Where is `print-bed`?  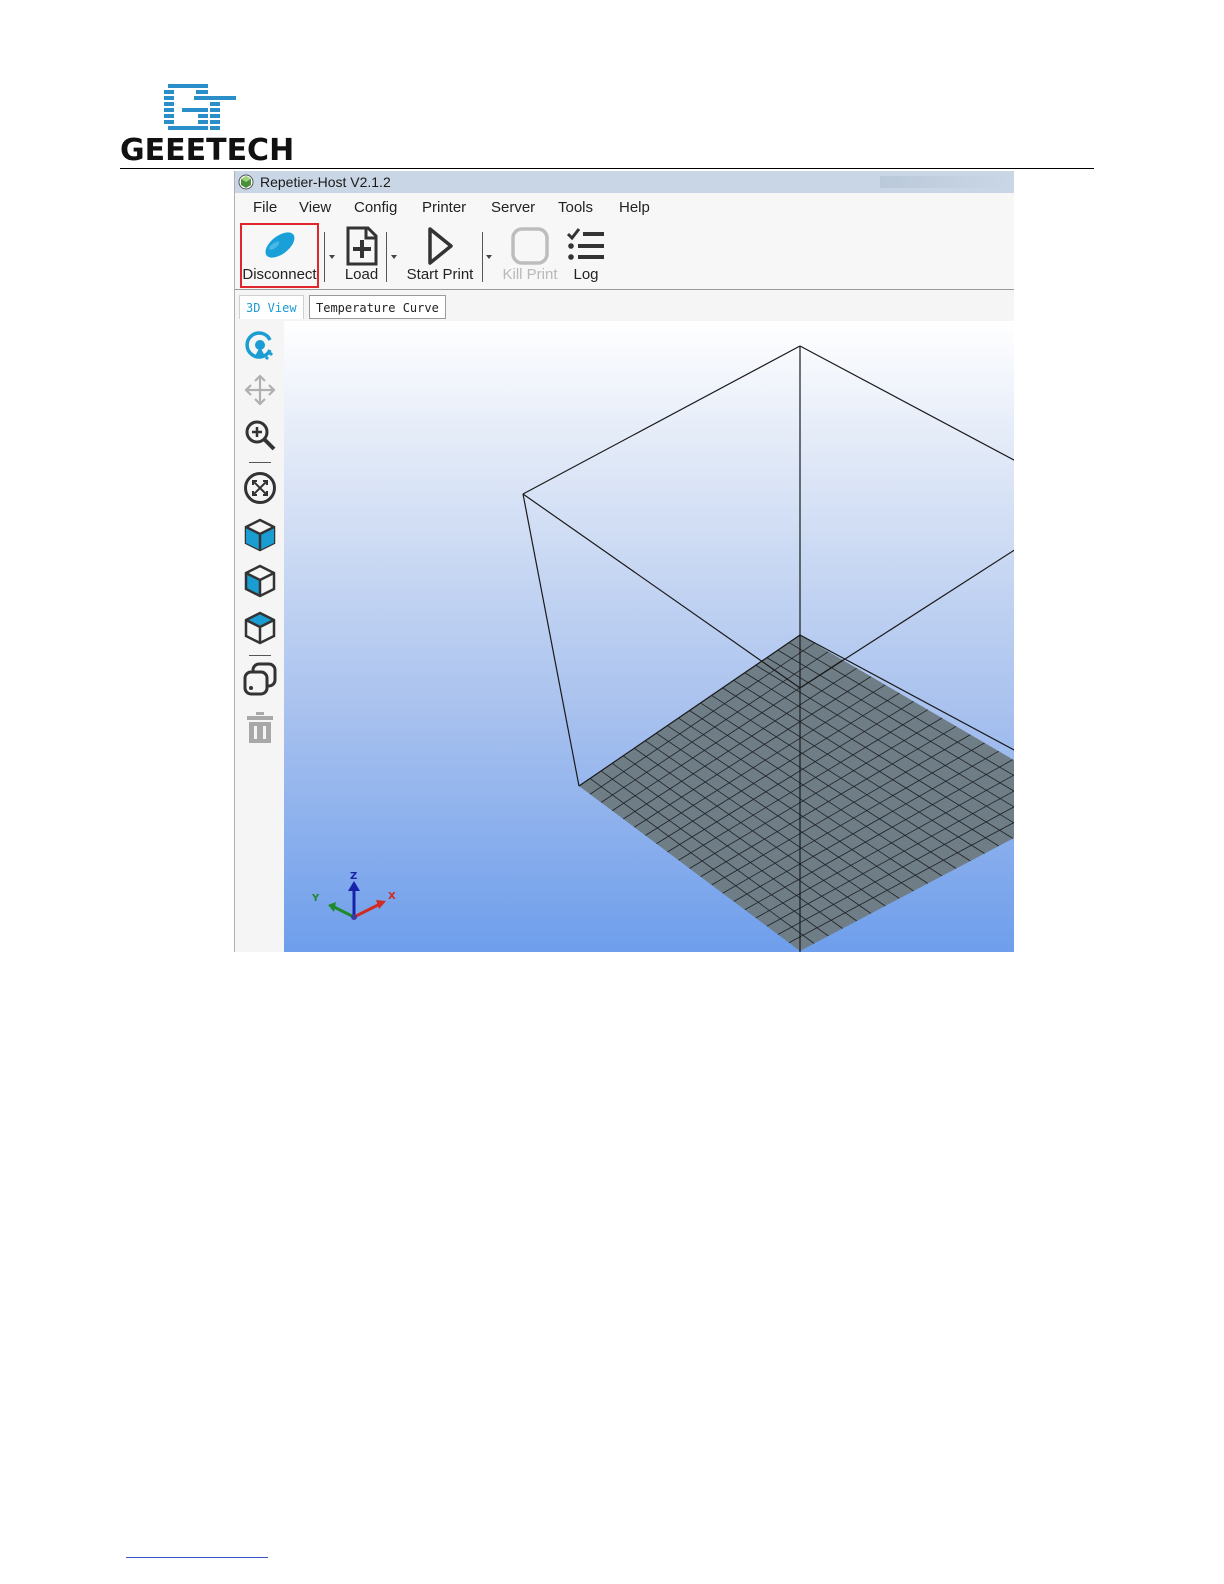 print-bed is located at coordinates (796, 793).